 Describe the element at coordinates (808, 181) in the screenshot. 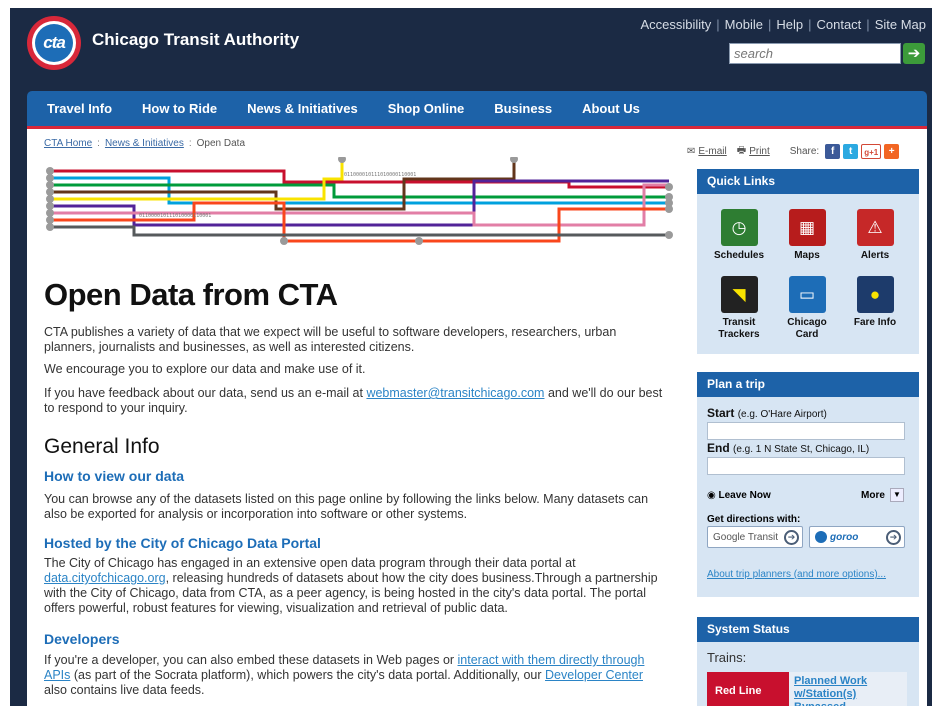

I see `quick-links-title: Quick Links` at that location.